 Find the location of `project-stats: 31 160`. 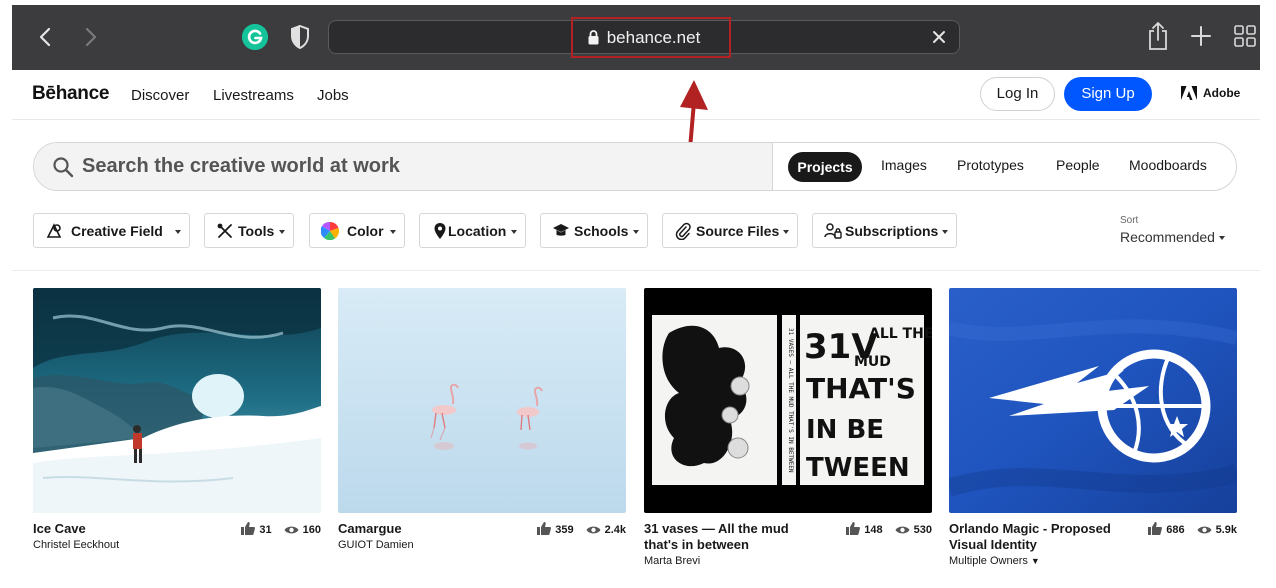

project-stats: 31 160 is located at coordinates (281, 529).